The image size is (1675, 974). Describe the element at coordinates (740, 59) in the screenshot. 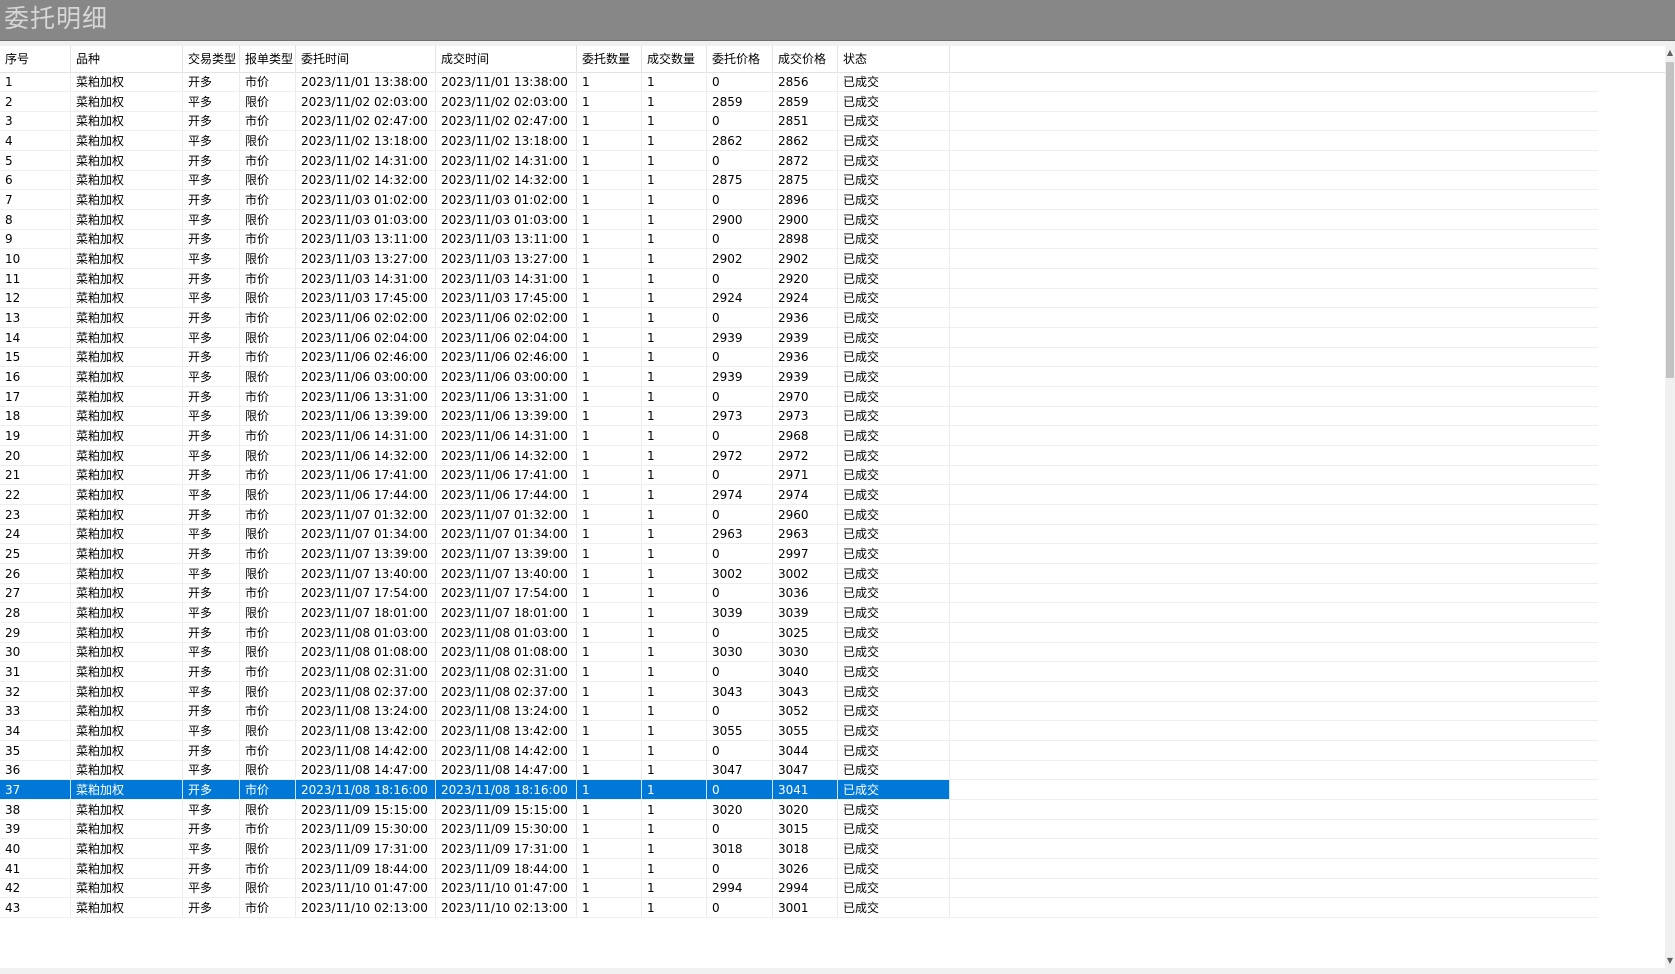

I see `column-header-order-price: 委托价格` at that location.